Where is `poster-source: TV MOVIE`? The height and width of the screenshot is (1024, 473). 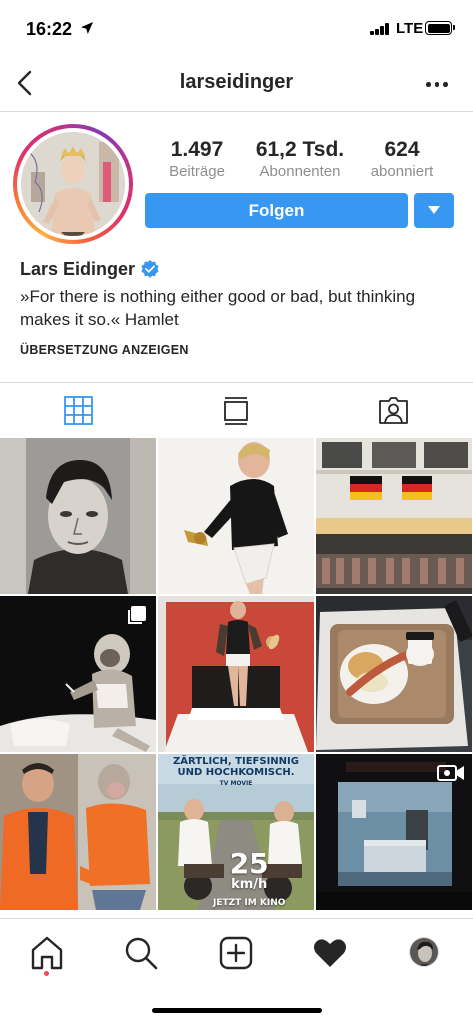
poster-source: TV MOVIE is located at coordinates (236, 783).